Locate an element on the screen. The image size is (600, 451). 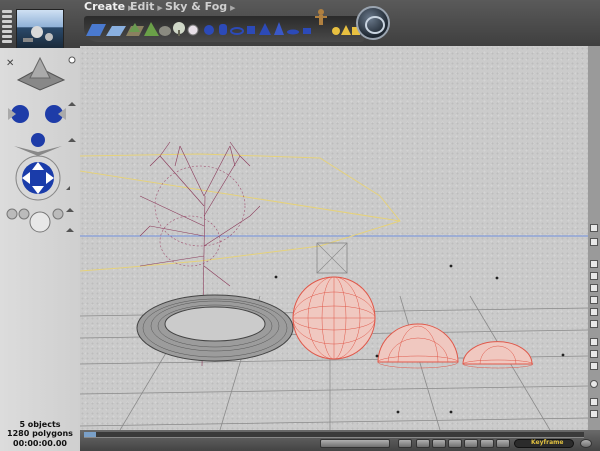
tool-g-icon is located at coordinates (594, 342).